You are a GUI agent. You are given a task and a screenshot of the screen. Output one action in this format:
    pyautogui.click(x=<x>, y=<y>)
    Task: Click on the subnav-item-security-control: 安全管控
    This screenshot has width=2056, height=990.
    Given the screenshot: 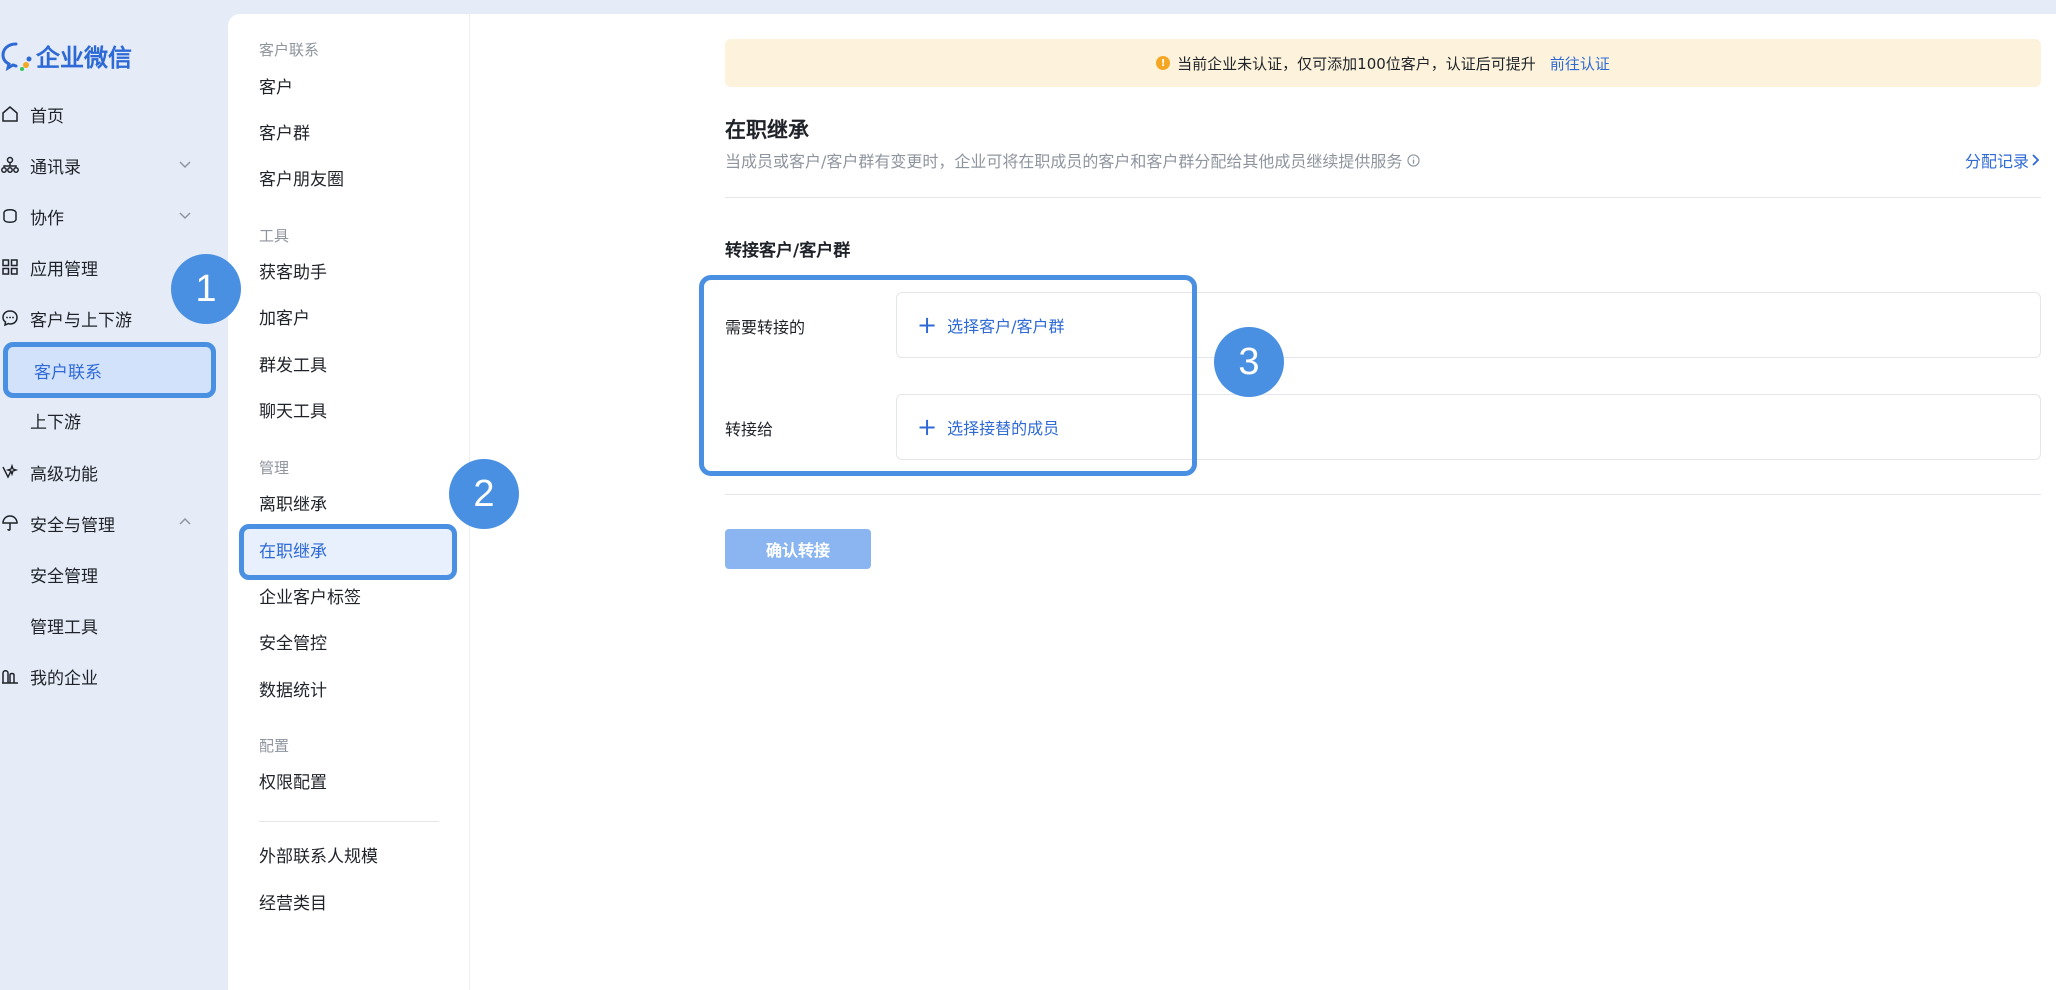 What is the action you would take?
    pyautogui.click(x=293, y=644)
    